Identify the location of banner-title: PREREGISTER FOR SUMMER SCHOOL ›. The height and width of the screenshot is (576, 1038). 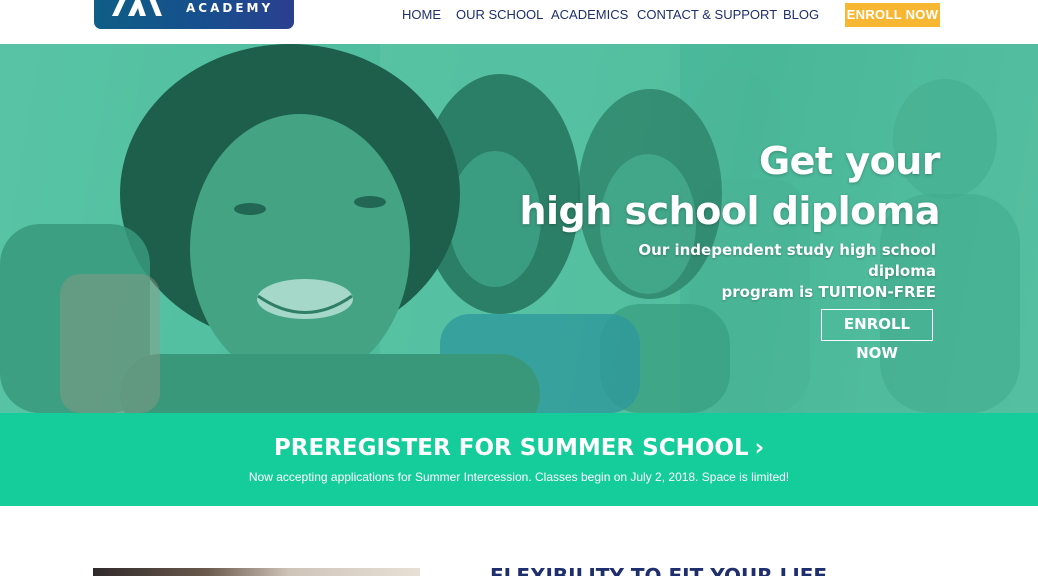
(519, 448).